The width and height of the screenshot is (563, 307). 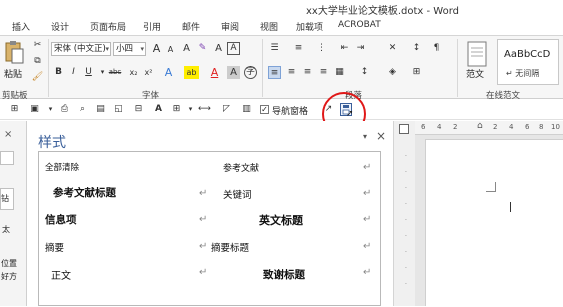 I want to click on style-item-ref-title: 参考文献标题, so click(x=84, y=192).